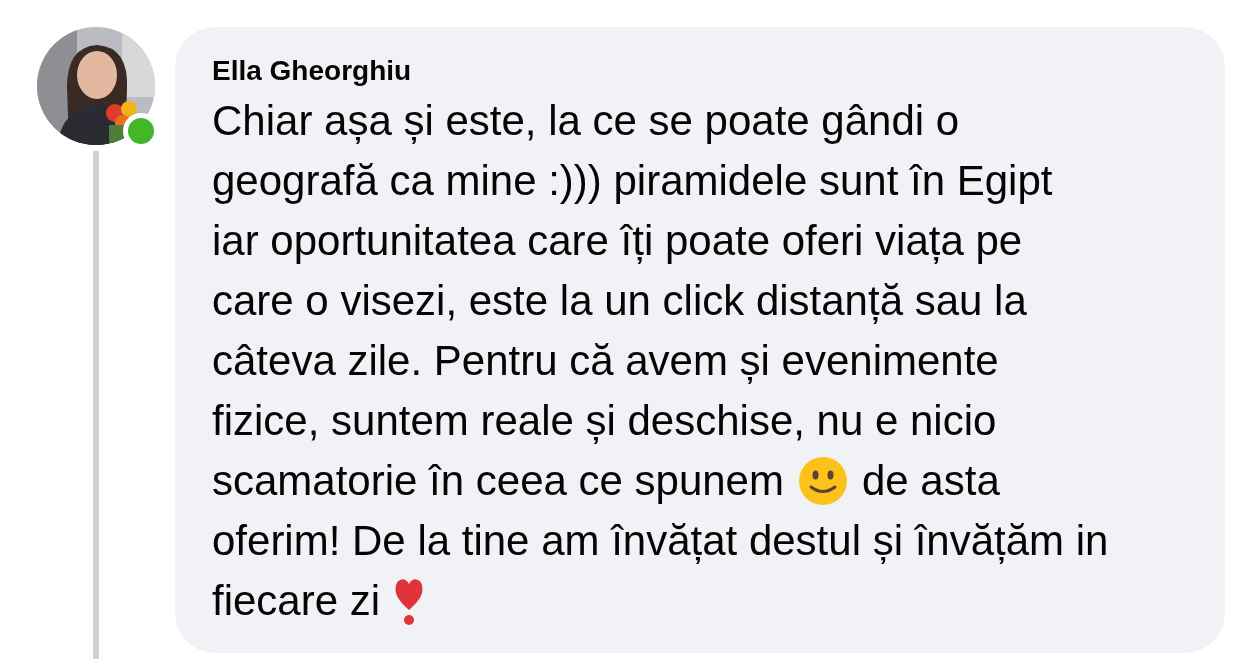 The width and height of the screenshot is (1260, 659). What do you see at coordinates (604, 421) in the screenshot?
I see `comment-text: fizice, suntem reale și deschise, nu e nicio` at bounding box center [604, 421].